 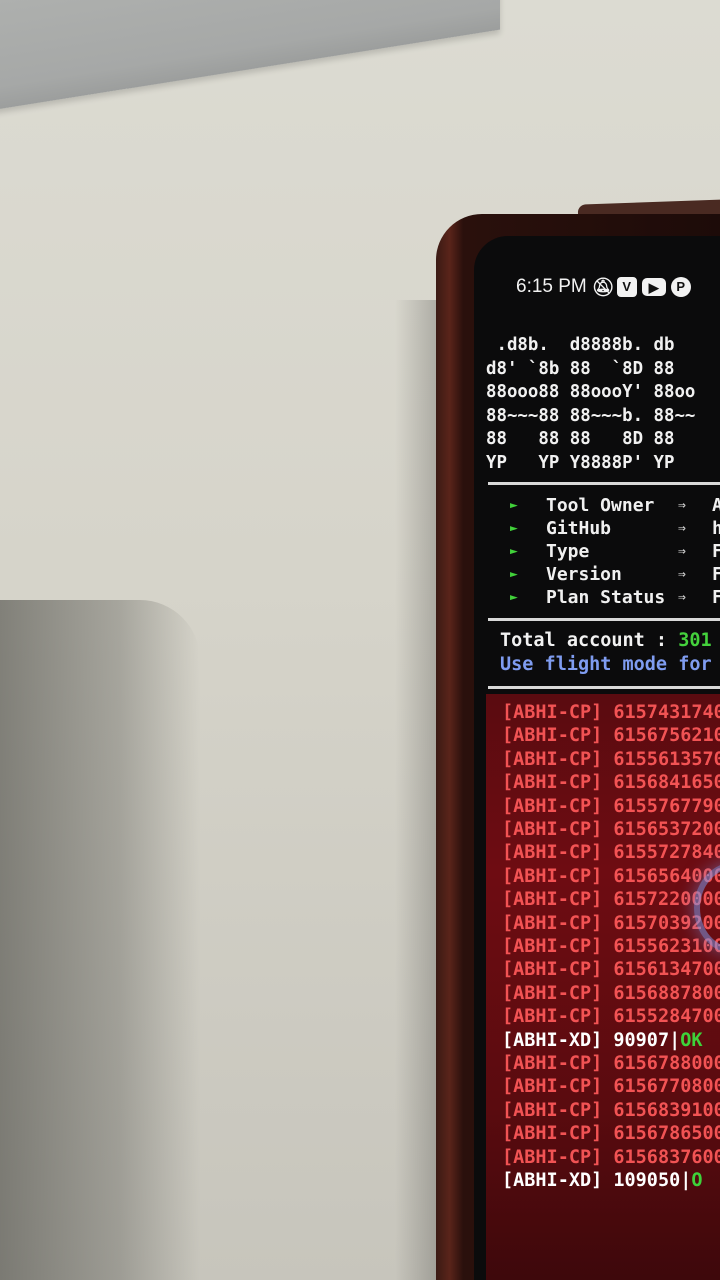 I want to click on info-value: h, so click(x=716, y=528).